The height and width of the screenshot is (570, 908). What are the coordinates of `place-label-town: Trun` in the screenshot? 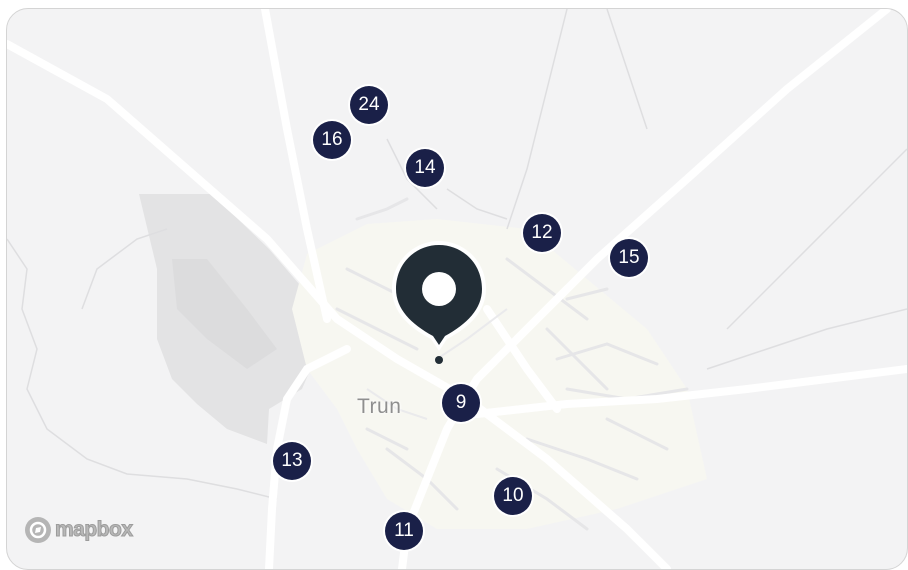 It's located at (379, 406).